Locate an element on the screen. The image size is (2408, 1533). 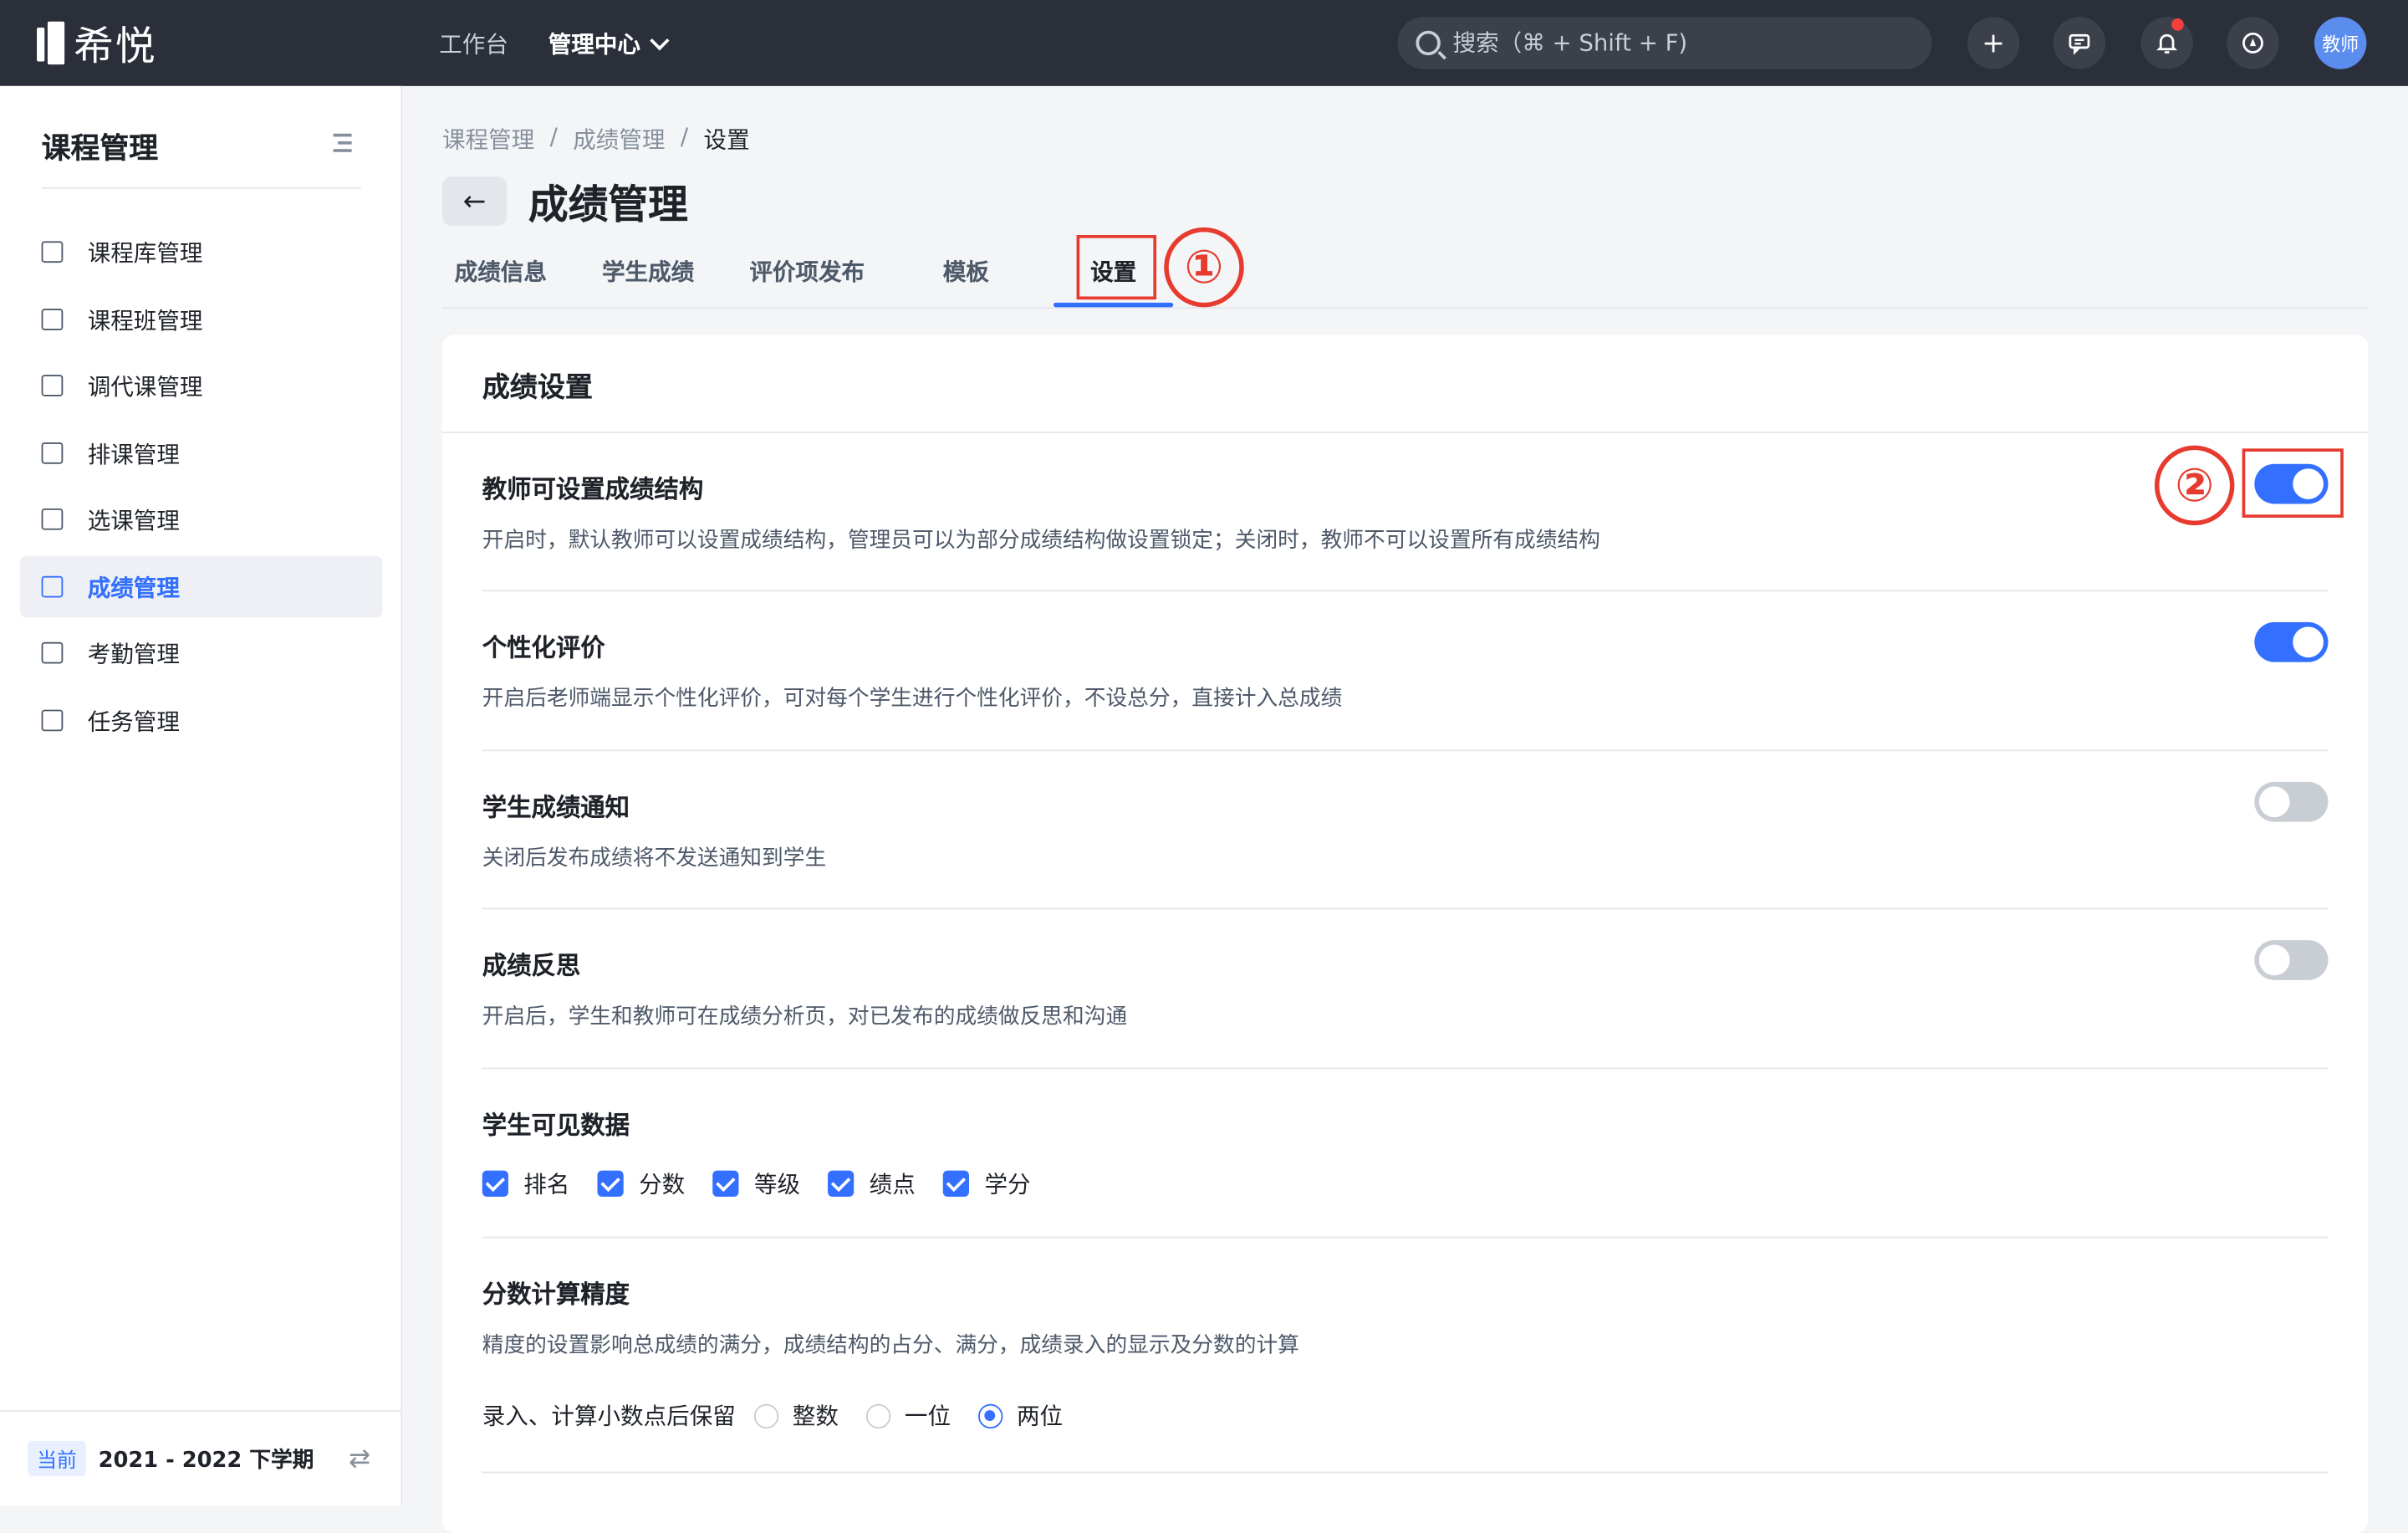
checkbox-score: 分数 is located at coordinates (641, 1184).